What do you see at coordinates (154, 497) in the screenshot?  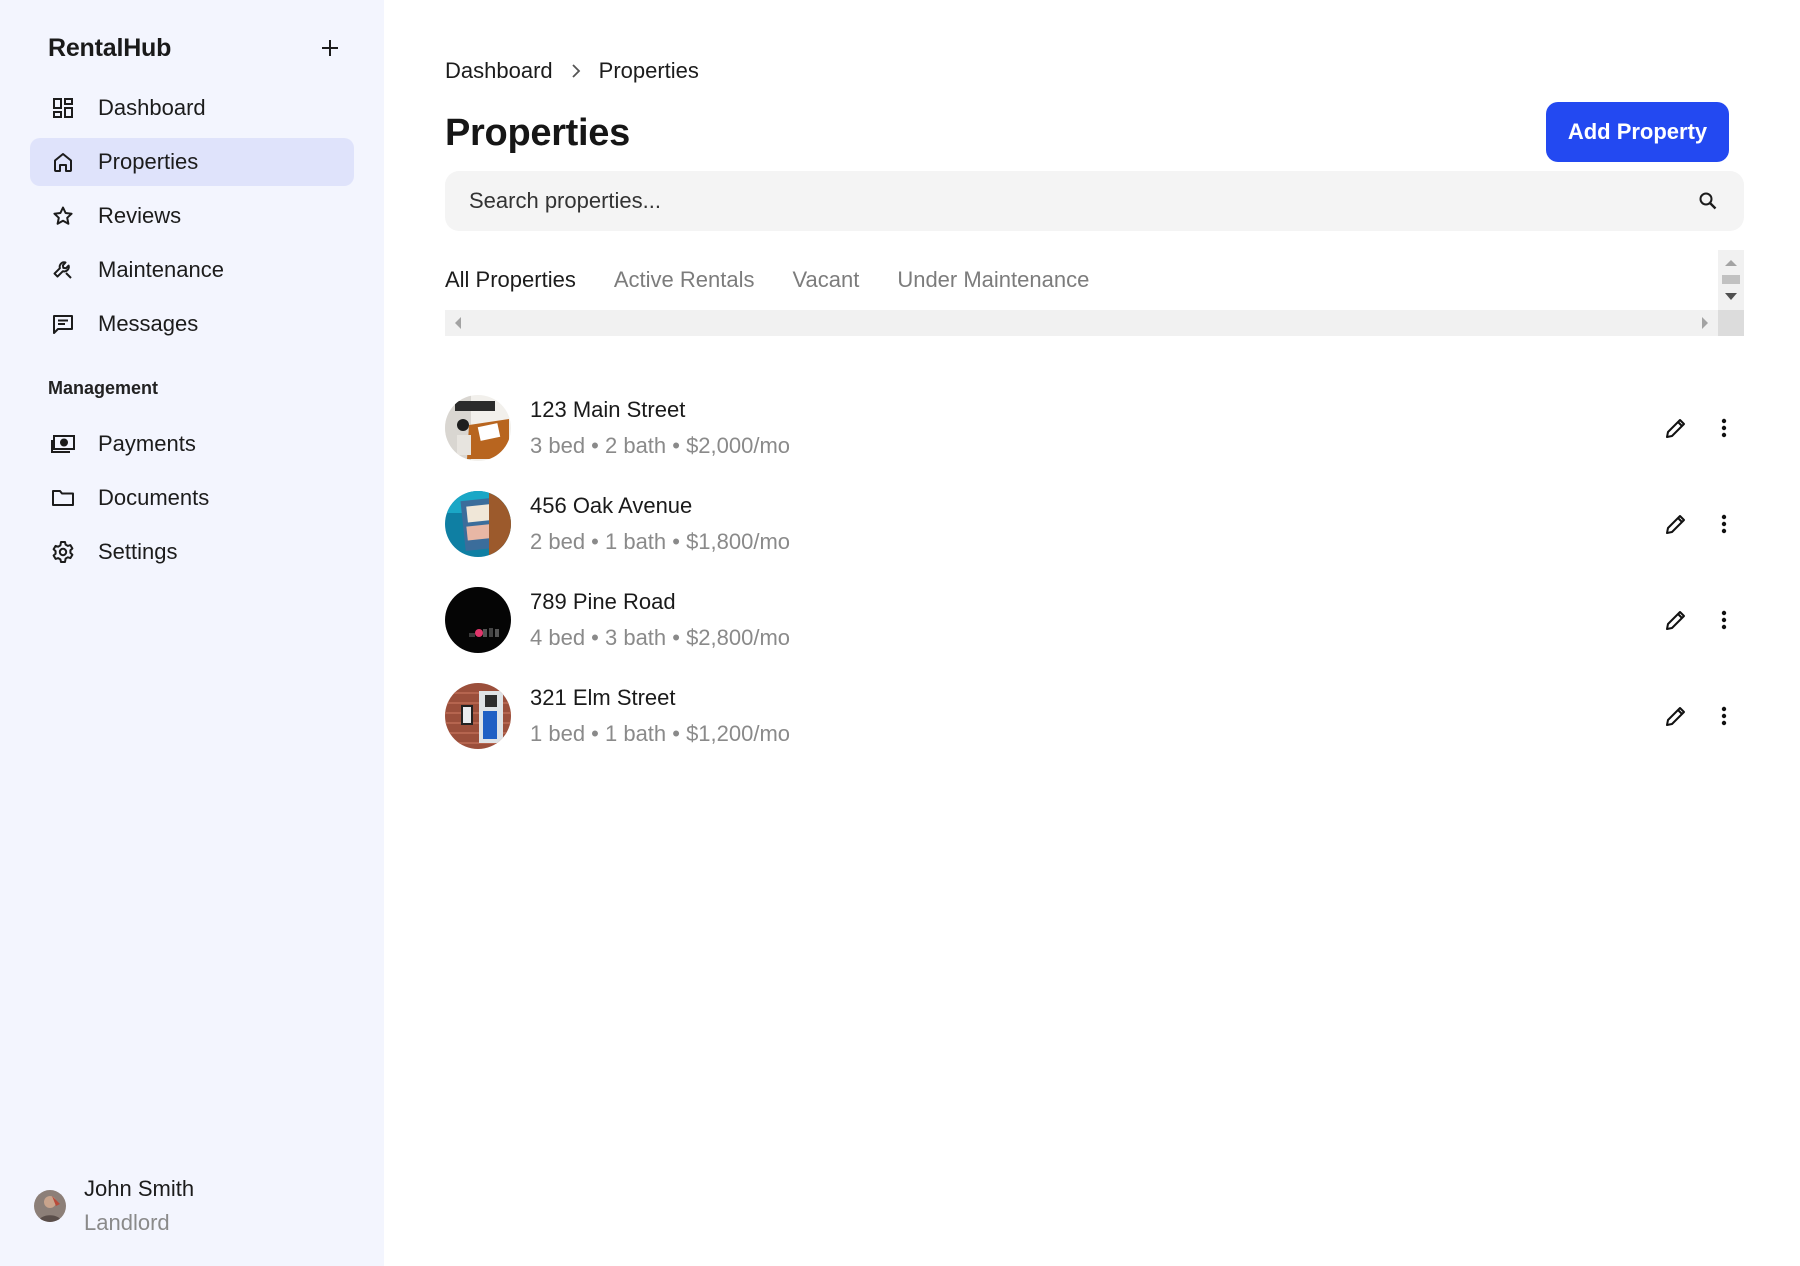 I see `sidebar-item-label: Documents` at bounding box center [154, 497].